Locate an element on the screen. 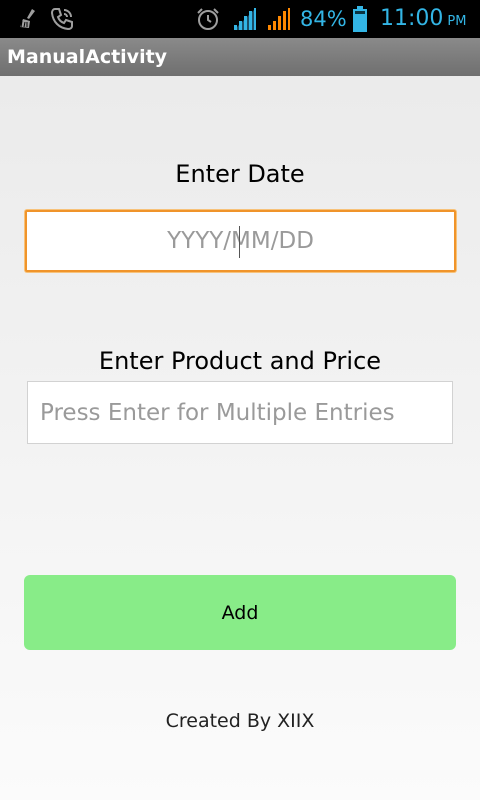  status-clock: 11:00 PM is located at coordinates (423, 20).